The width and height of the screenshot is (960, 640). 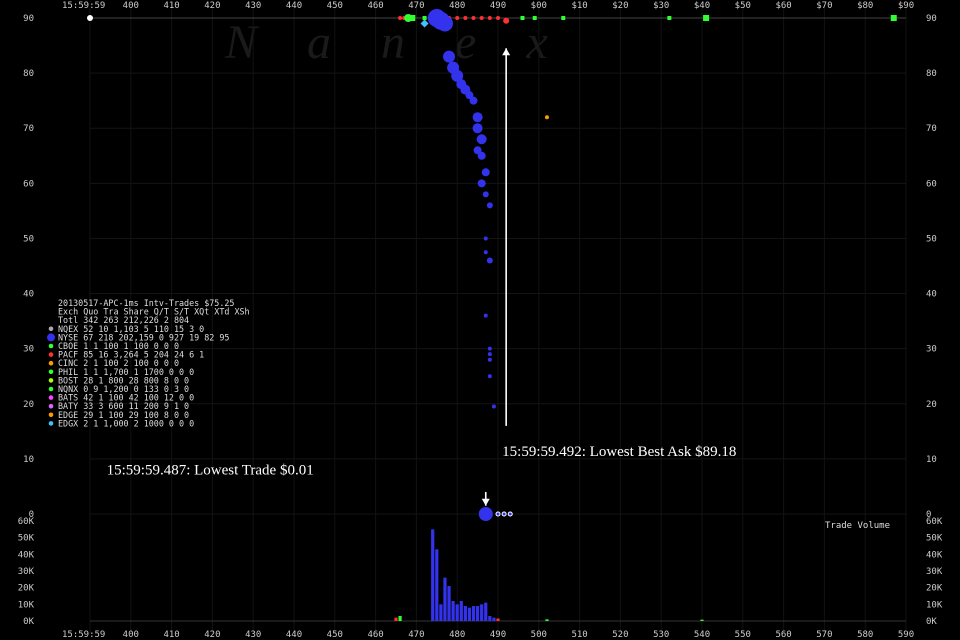 What do you see at coordinates (498, 6) in the screenshot?
I see `x-tick-label-top: 490` at bounding box center [498, 6].